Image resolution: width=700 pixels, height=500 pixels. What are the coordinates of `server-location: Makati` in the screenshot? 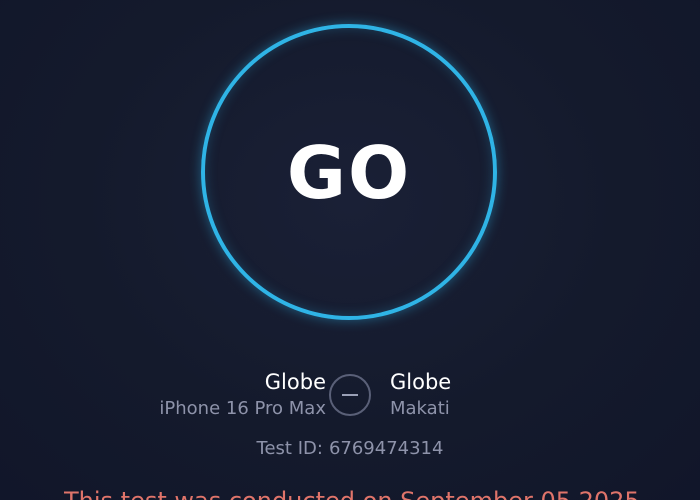 It's located at (420, 408).